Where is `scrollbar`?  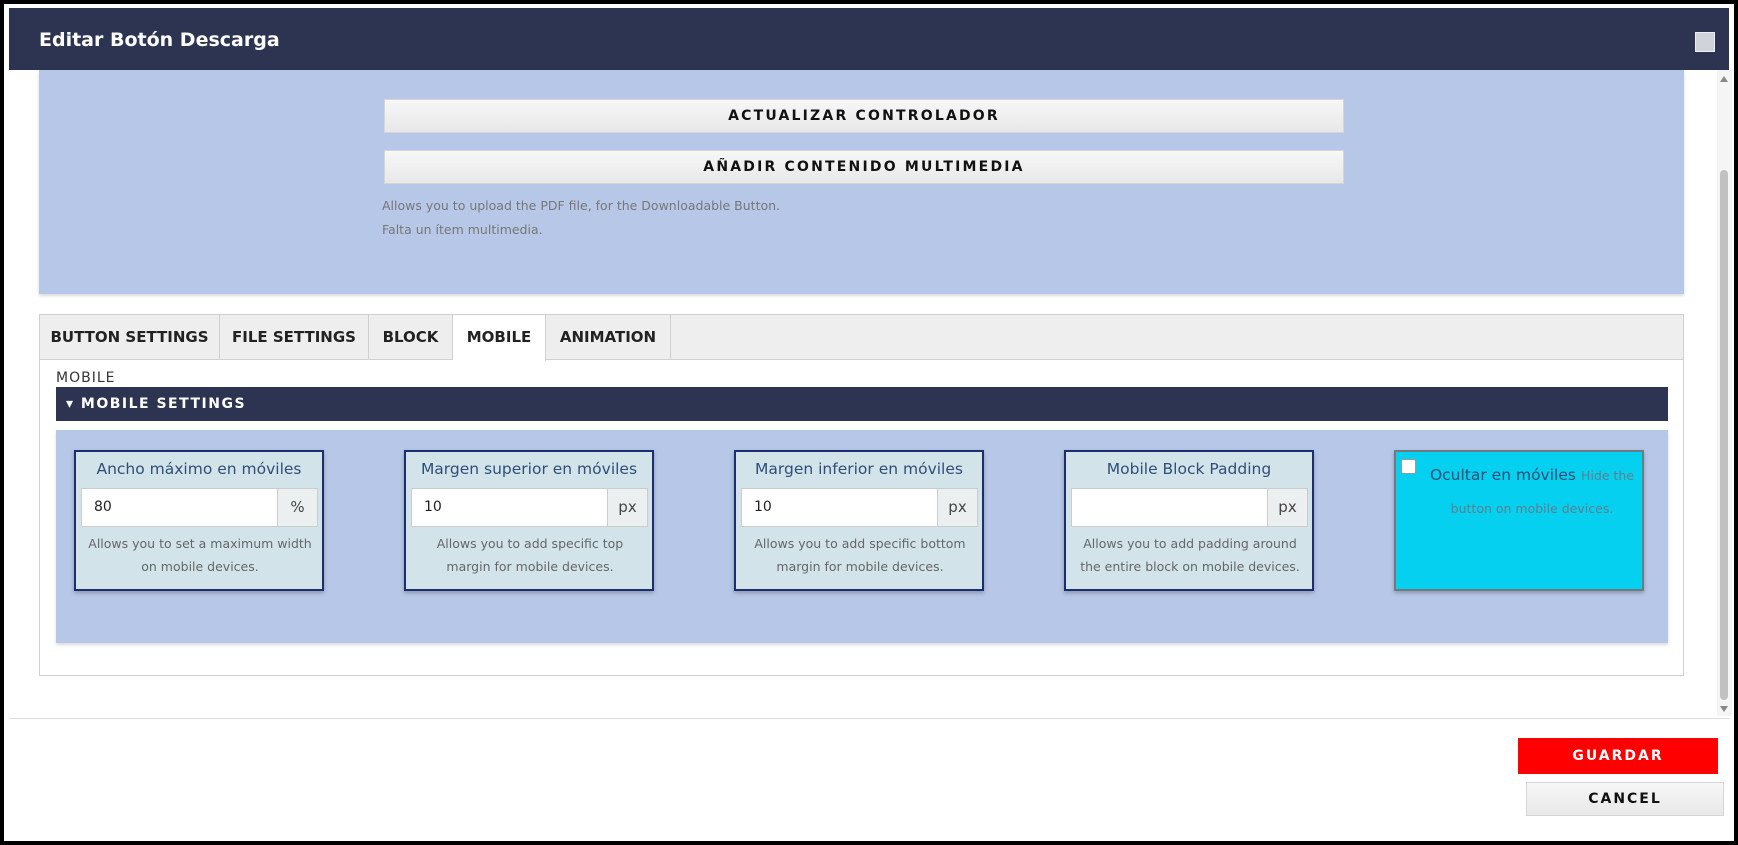
scrollbar is located at coordinates (1724, 393).